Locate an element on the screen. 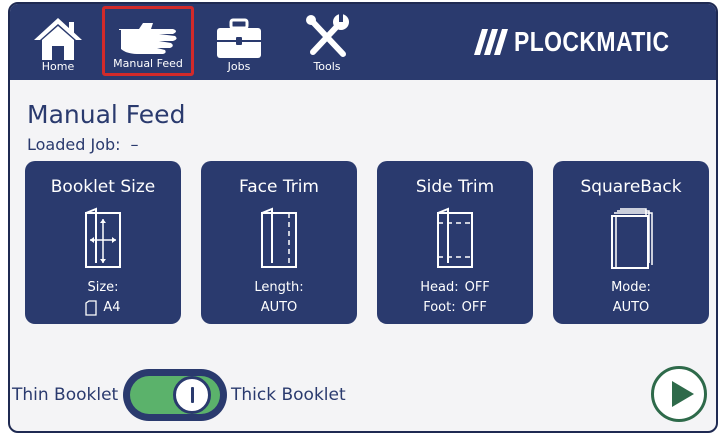 Image resolution: width=720 pixels, height=435 pixels. brand-logo: PLOCKMATIC is located at coordinates (589, 42).